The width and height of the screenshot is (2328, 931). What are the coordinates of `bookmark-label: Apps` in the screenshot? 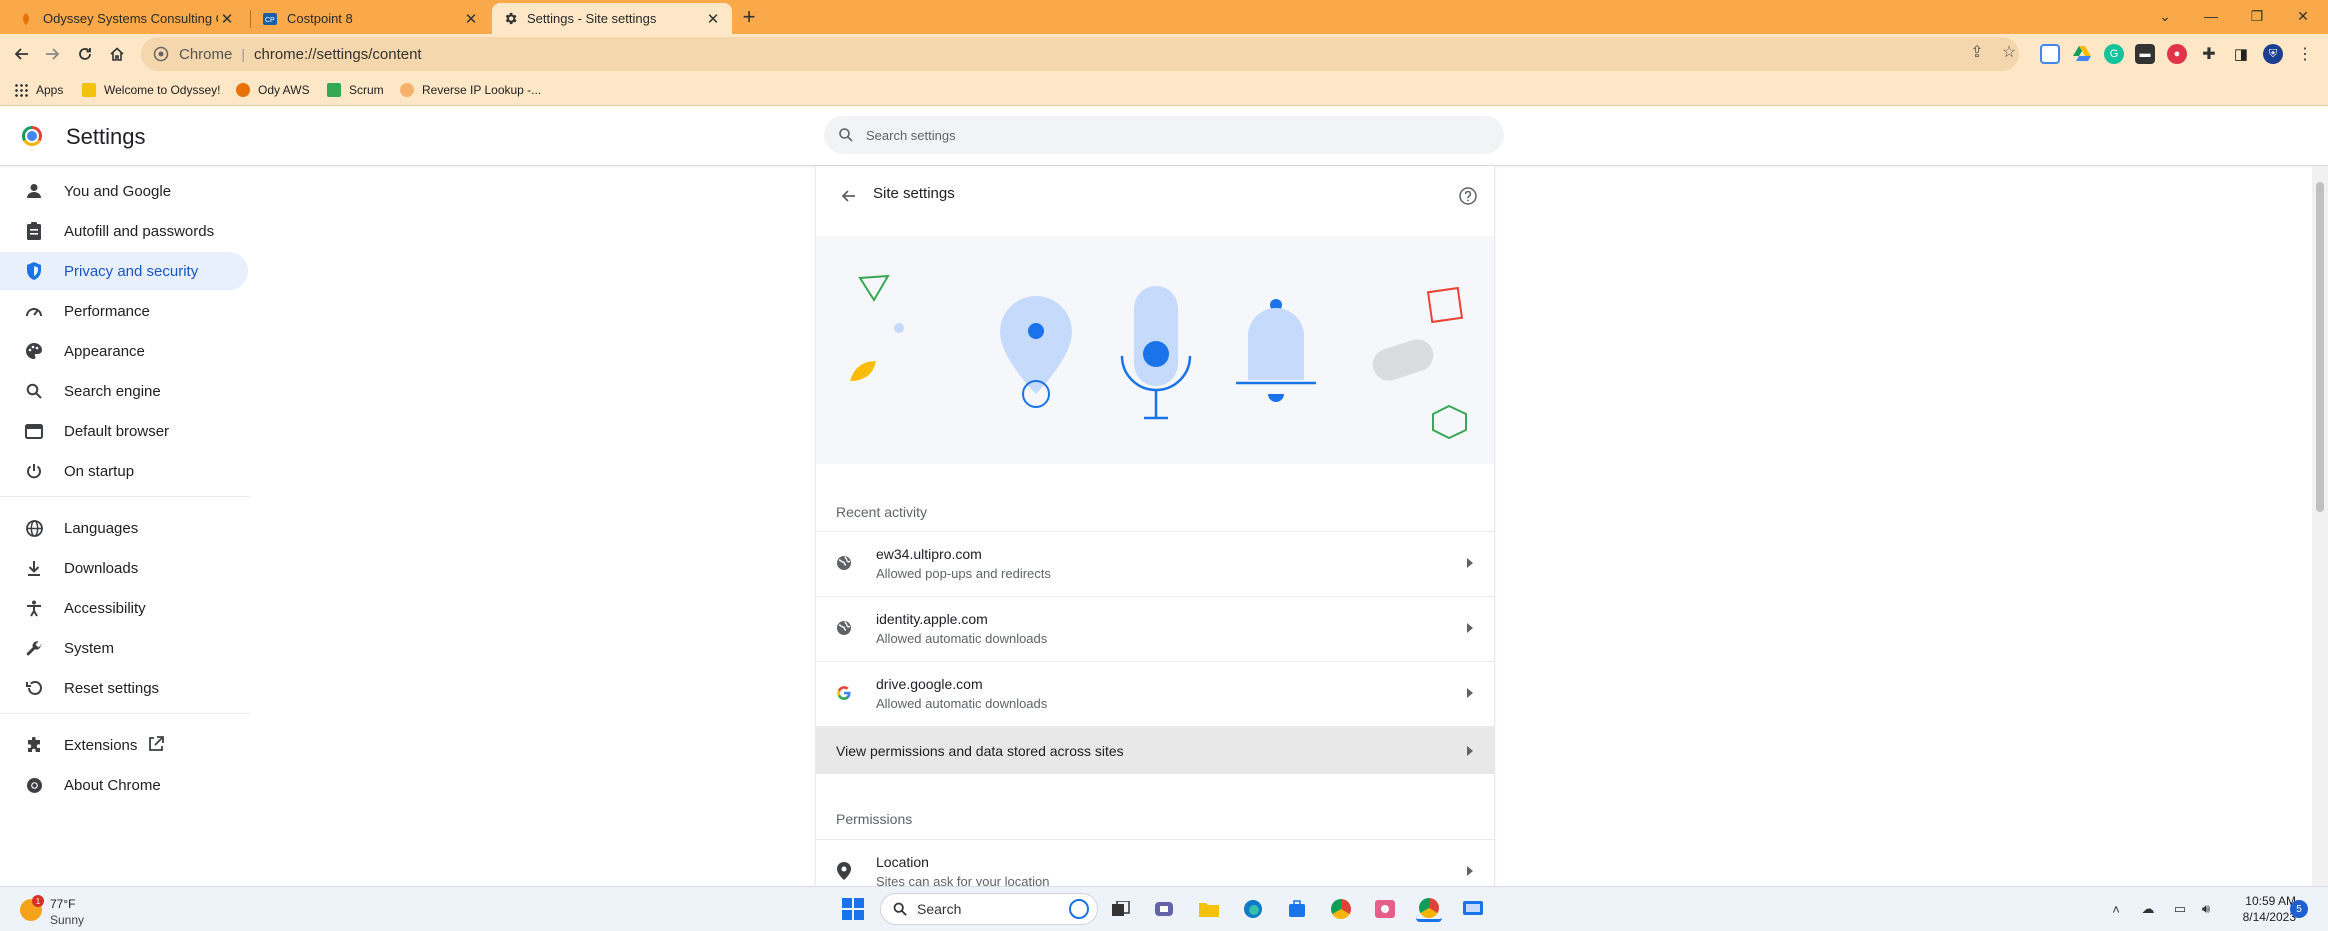 It's located at (50, 90).